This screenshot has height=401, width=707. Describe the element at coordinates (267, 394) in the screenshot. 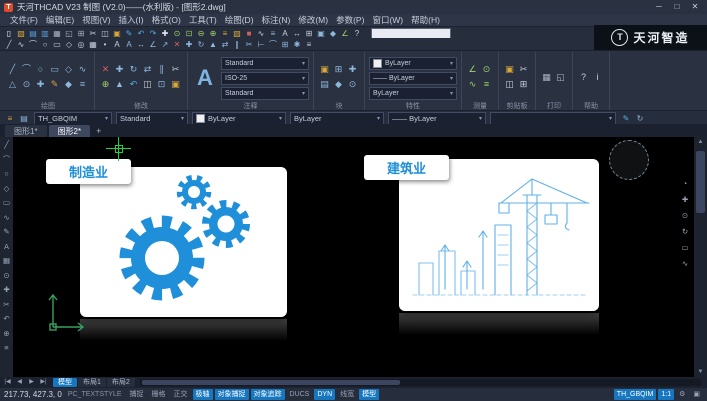

I see `status-toggle: 对象追踪` at that location.